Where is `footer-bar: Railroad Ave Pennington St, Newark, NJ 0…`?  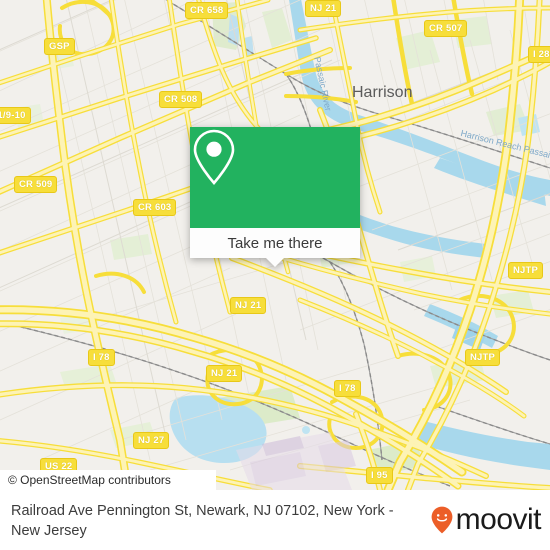 footer-bar: Railroad Ave Pennington St, Newark, NJ 0… is located at coordinates (275, 520).